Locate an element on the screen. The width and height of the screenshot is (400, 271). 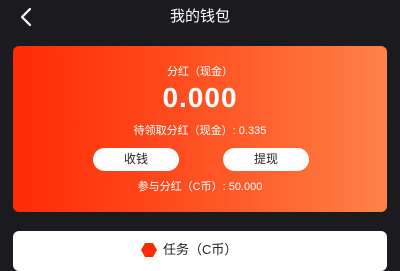
page-title: 我的钱包 is located at coordinates (199, 16).